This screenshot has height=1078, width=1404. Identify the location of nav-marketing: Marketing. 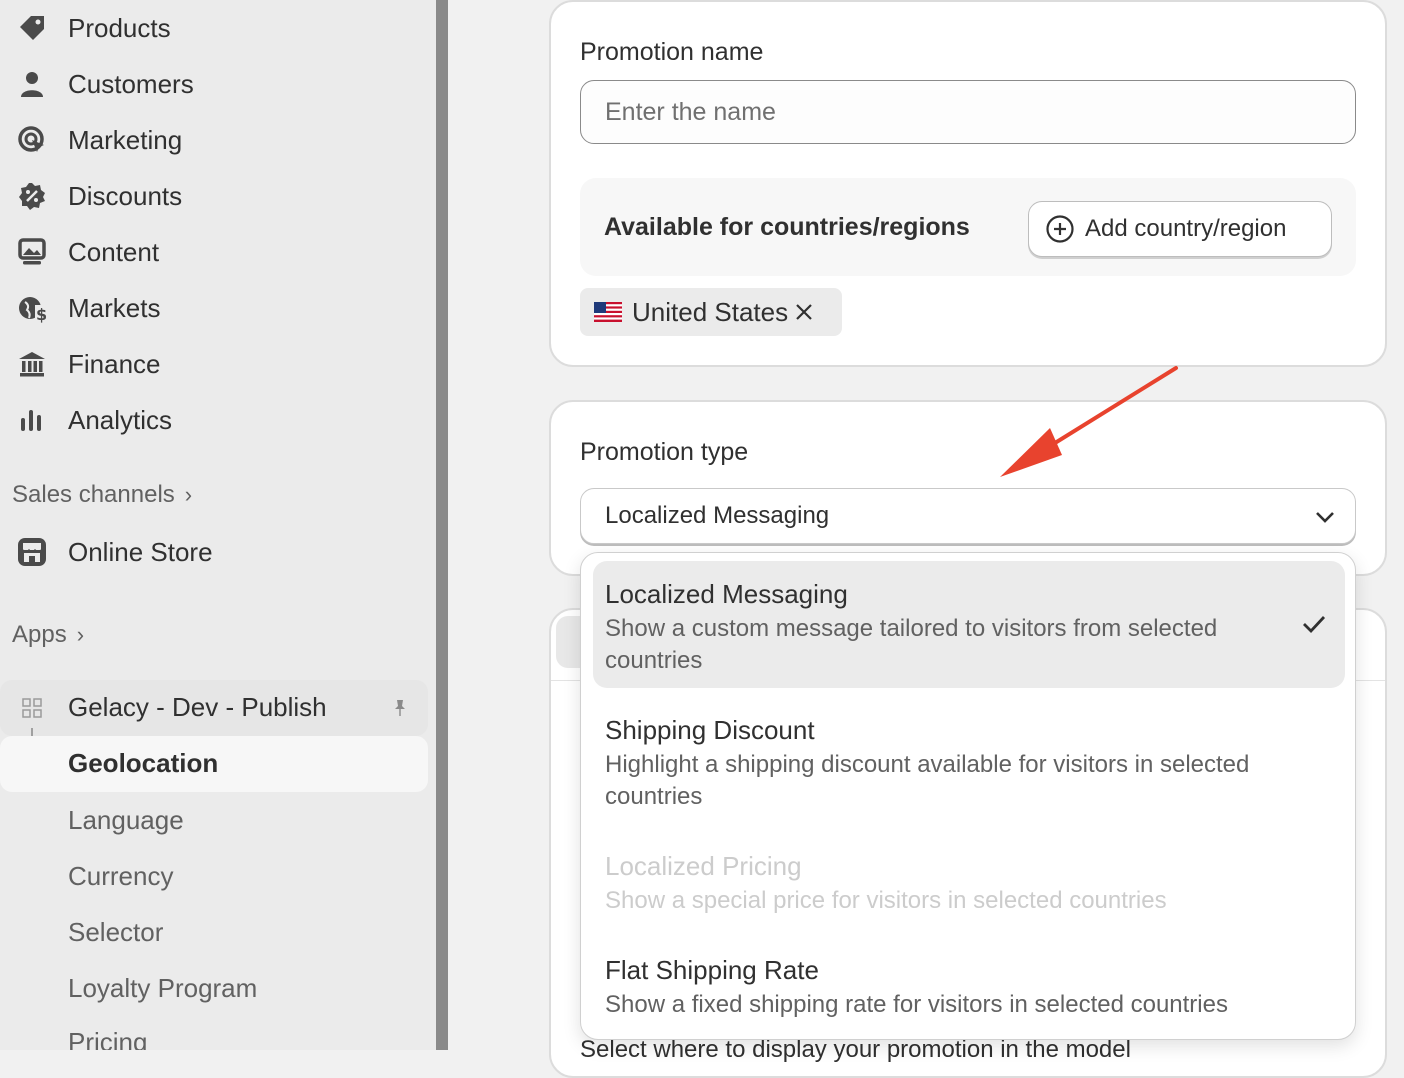
(214, 140).